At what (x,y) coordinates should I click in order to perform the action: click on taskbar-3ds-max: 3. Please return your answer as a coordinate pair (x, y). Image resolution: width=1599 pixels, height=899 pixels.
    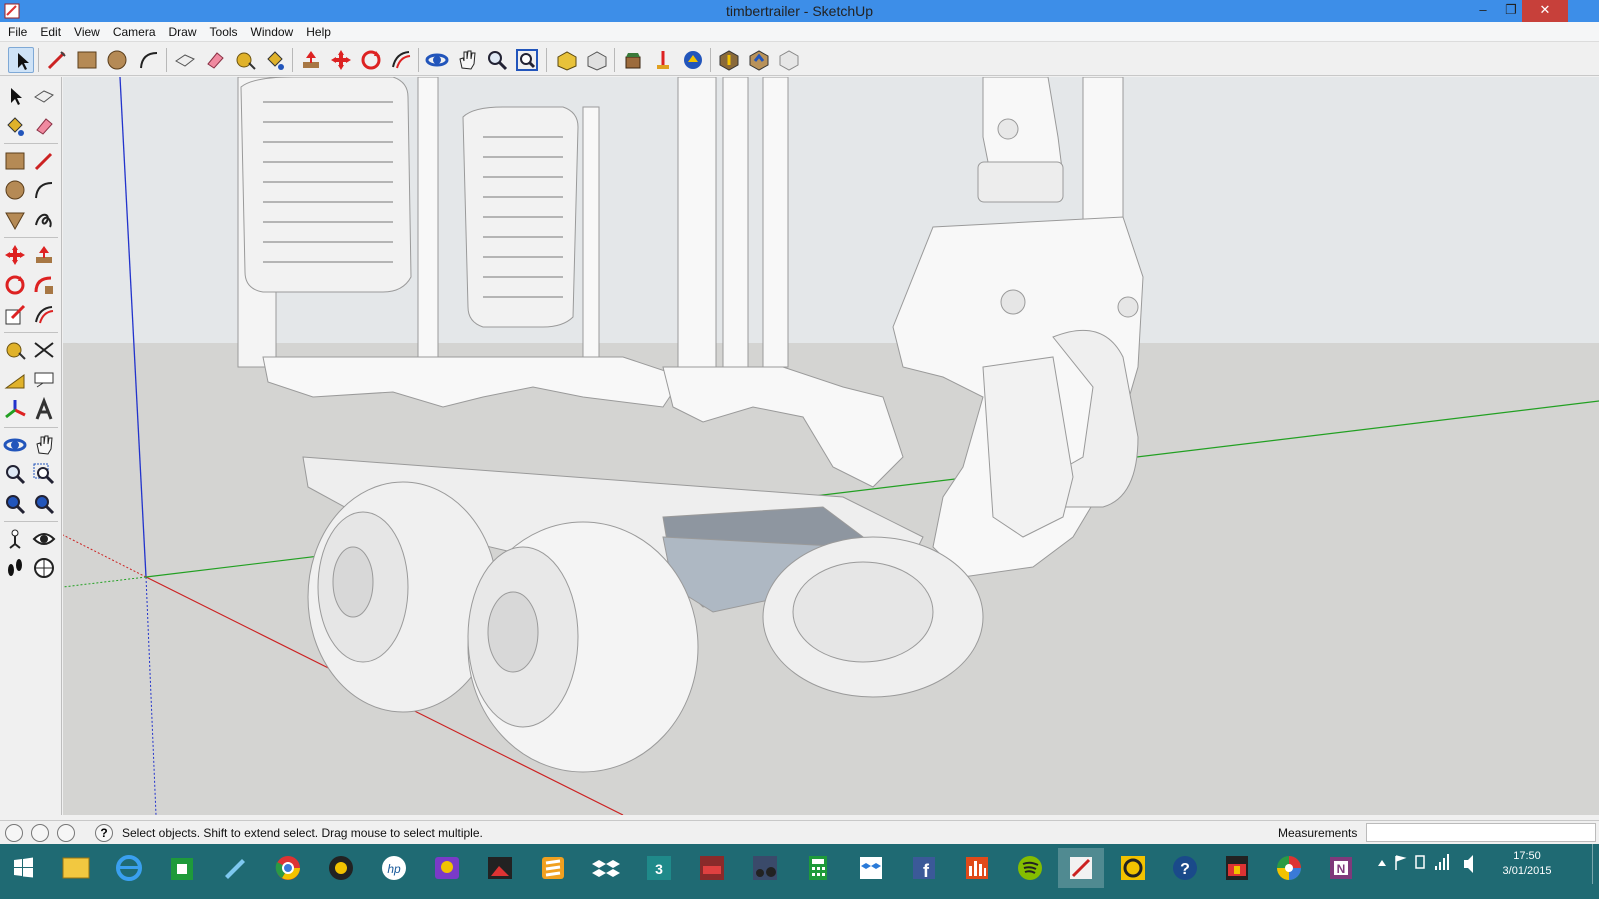
    Looking at the image, I should click on (659, 868).